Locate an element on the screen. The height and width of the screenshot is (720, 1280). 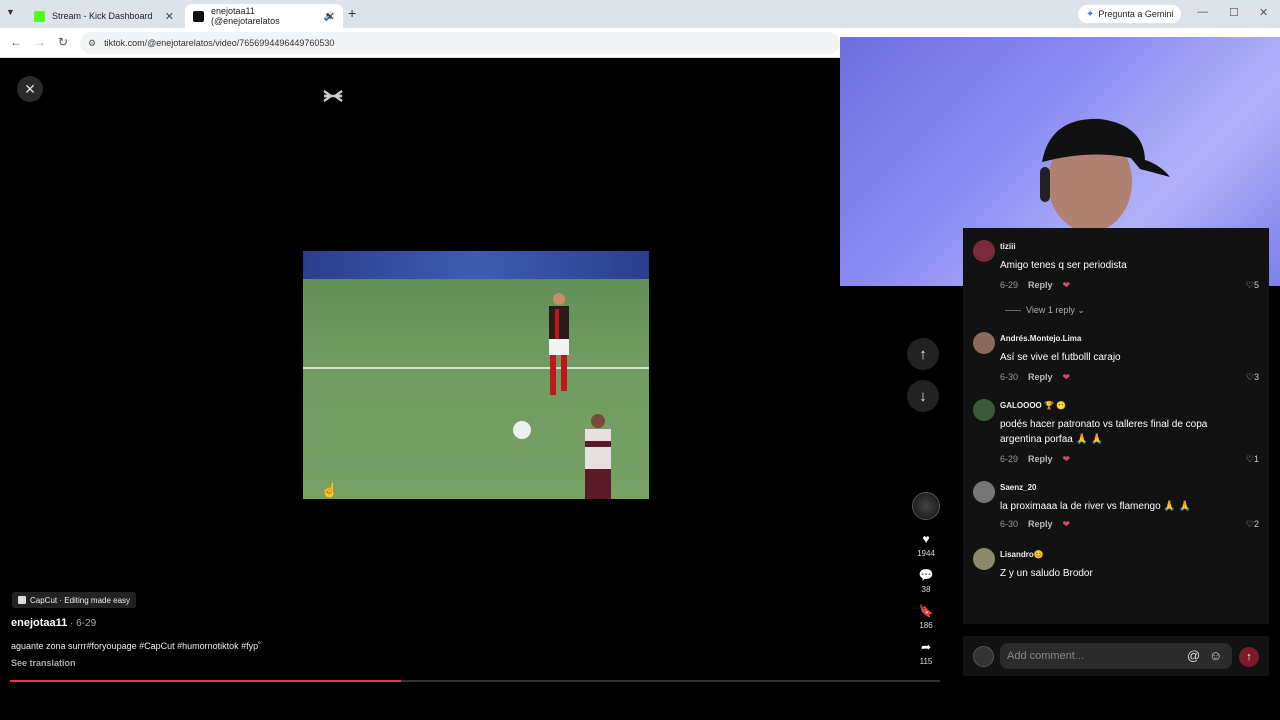
commenter-name: tiziii is located at coordinates (1008, 246).